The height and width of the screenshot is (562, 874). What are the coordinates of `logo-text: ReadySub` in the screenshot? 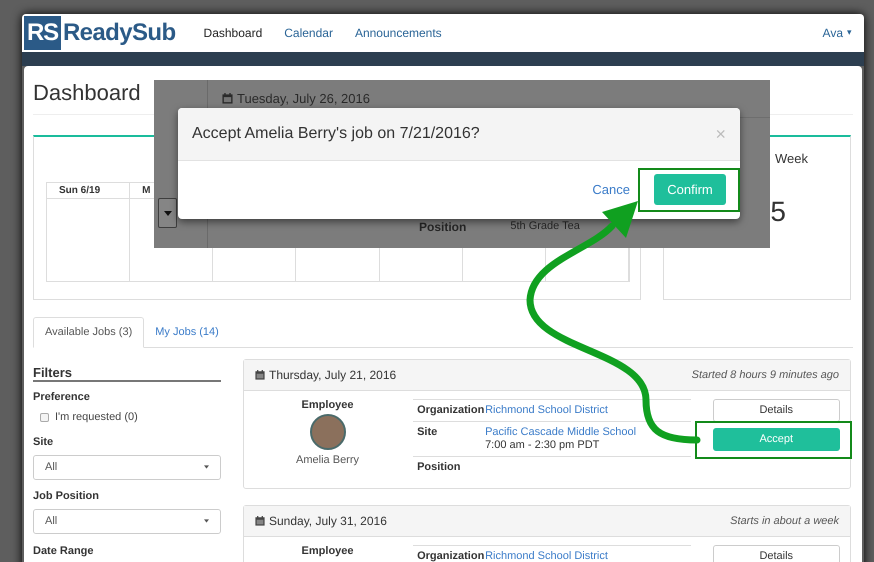 It's located at (119, 33).